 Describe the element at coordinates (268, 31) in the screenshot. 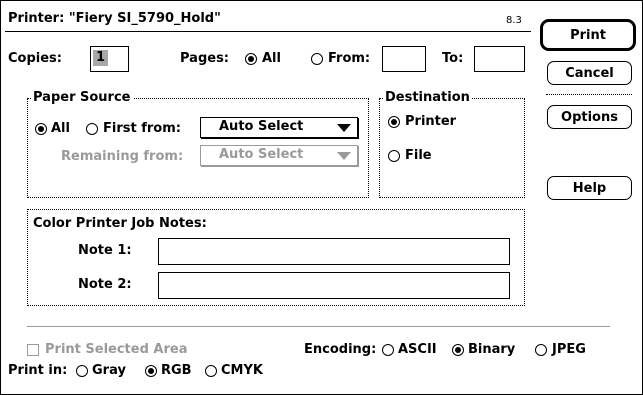

I see `header-divider` at that location.